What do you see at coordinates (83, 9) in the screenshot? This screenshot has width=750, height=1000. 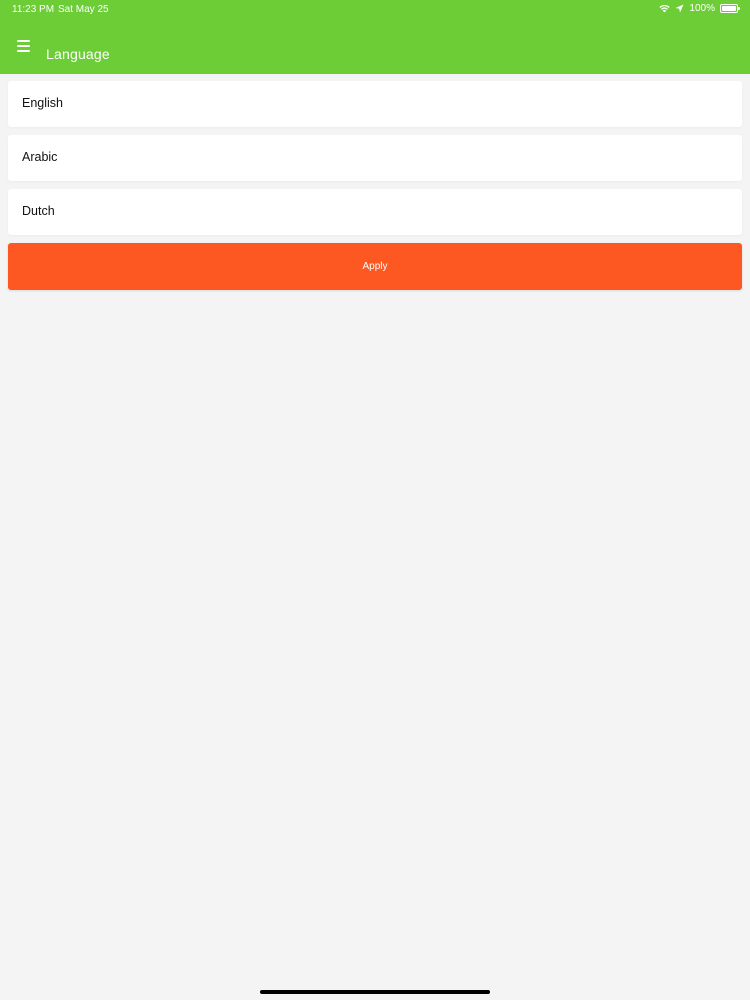 I see `status-date: Sat May 25` at bounding box center [83, 9].